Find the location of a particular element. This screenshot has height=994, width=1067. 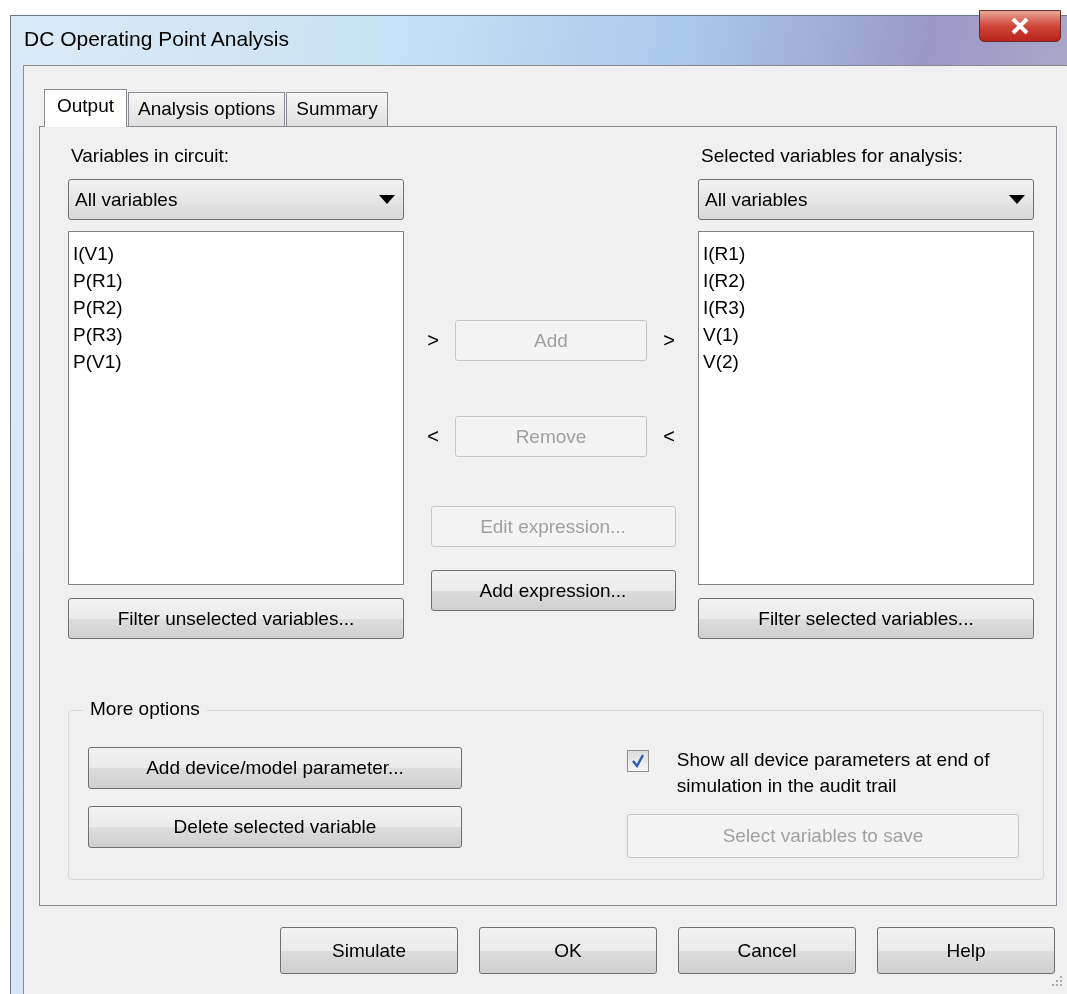

variable-item: I(V1) is located at coordinates (94, 253).